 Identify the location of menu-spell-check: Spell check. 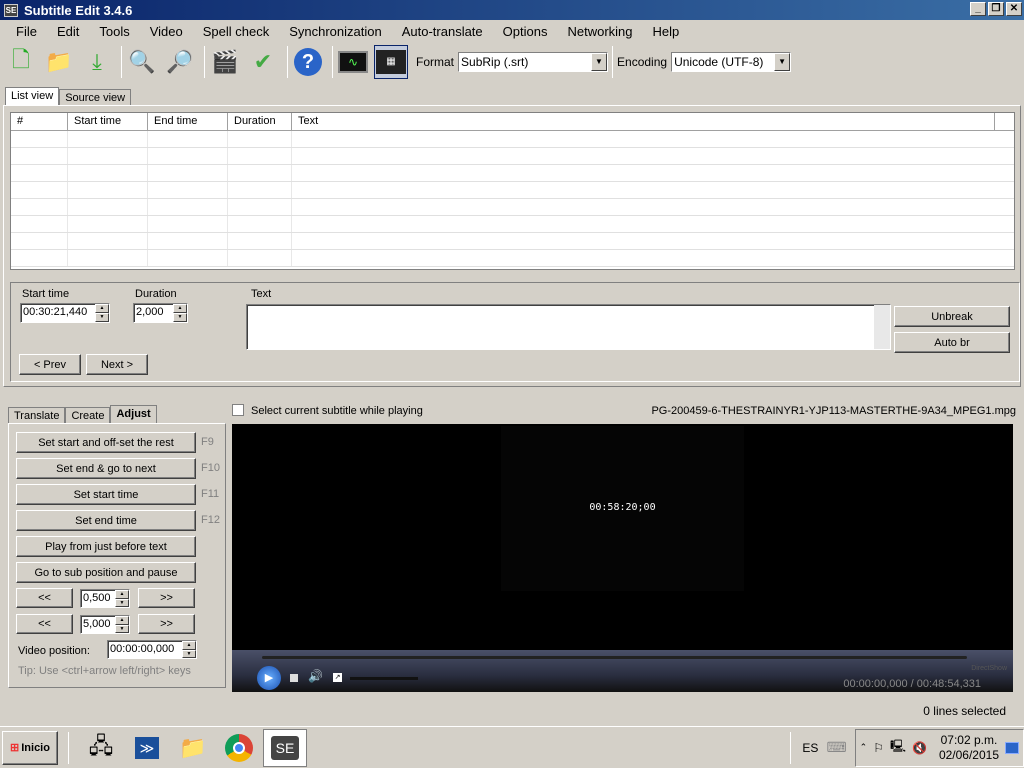
(236, 31).